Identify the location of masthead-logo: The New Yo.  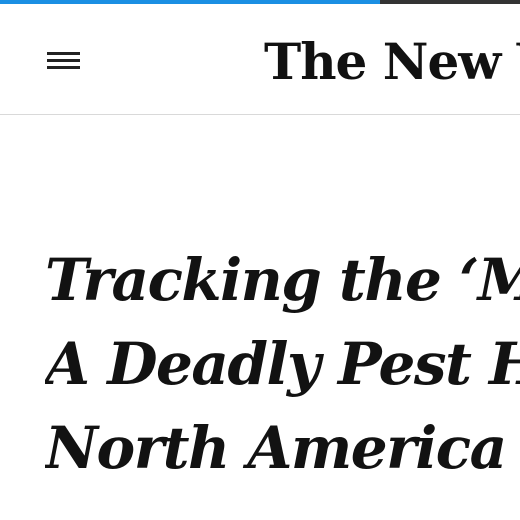
(392, 62).